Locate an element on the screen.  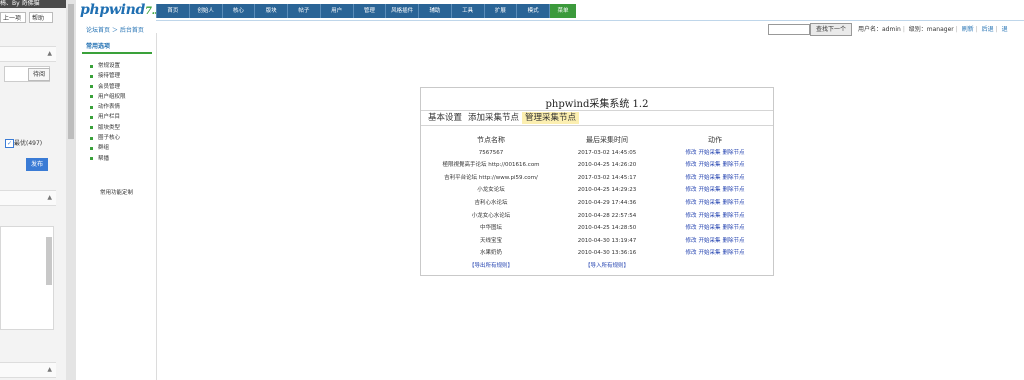
nav-item: 风格插件 is located at coordinates (401, 11).